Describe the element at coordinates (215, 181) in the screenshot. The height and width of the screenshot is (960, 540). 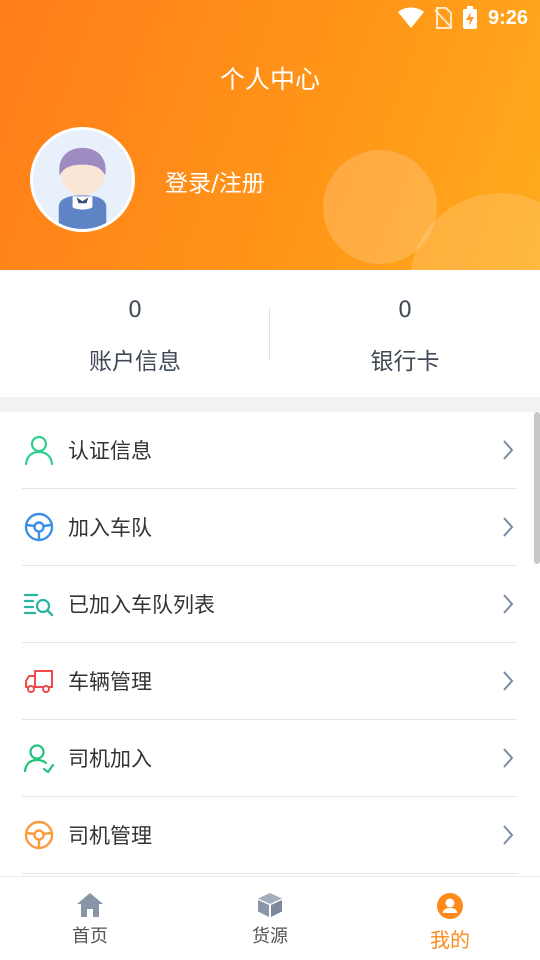
I see `login-register-link: 登录/注册` at that location.